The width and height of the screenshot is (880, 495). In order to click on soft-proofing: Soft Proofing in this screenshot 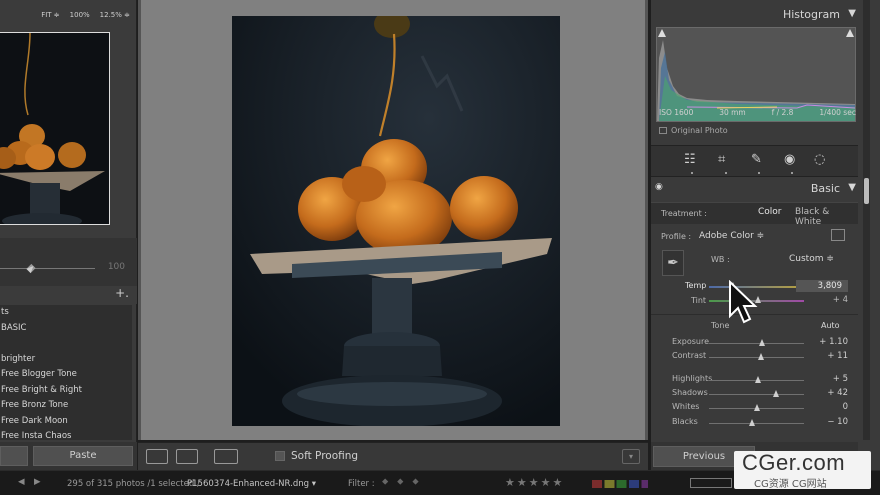, I will do `click(316, 456)`.